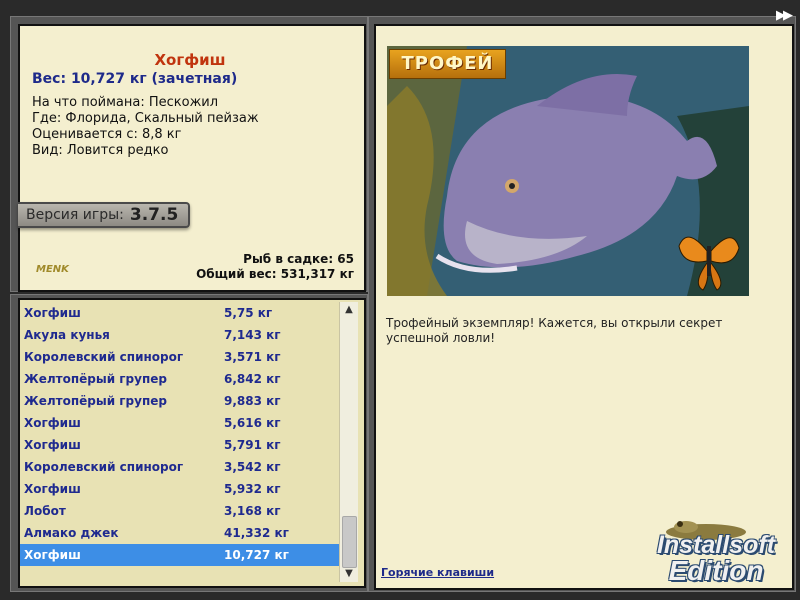 This screenshot has width=800, height=600. Describe the element at coordinates (252, 357) in the screenshot. I see `list-item-weight: 3,571 кг` at that location.